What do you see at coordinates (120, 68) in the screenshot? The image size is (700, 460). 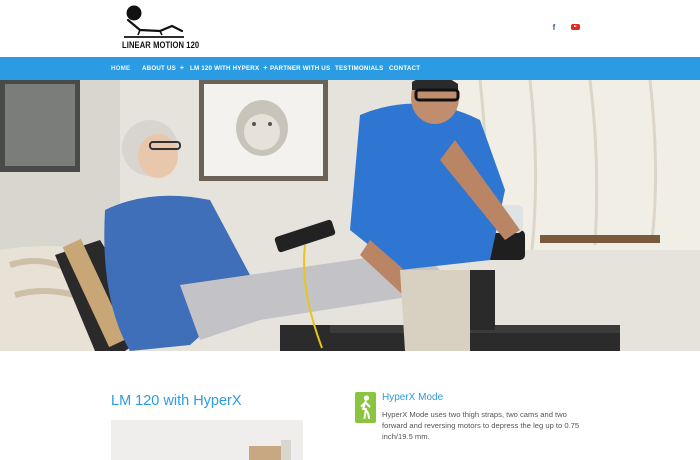 I see `nav-item-home: HOME` at bounding box center [120, 68].